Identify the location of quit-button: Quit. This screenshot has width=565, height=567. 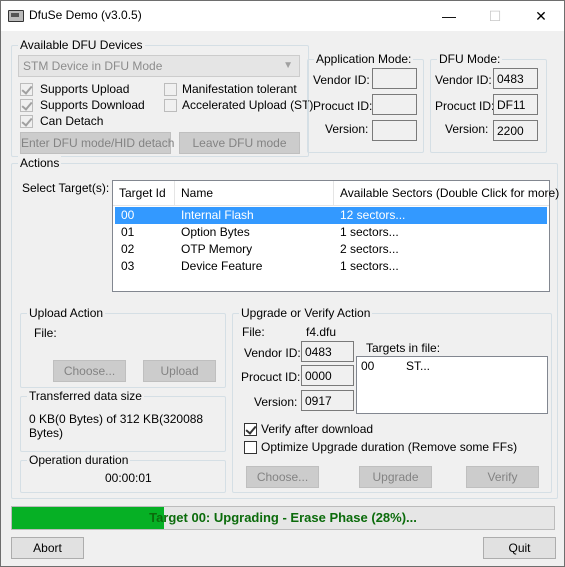
(519, 548).